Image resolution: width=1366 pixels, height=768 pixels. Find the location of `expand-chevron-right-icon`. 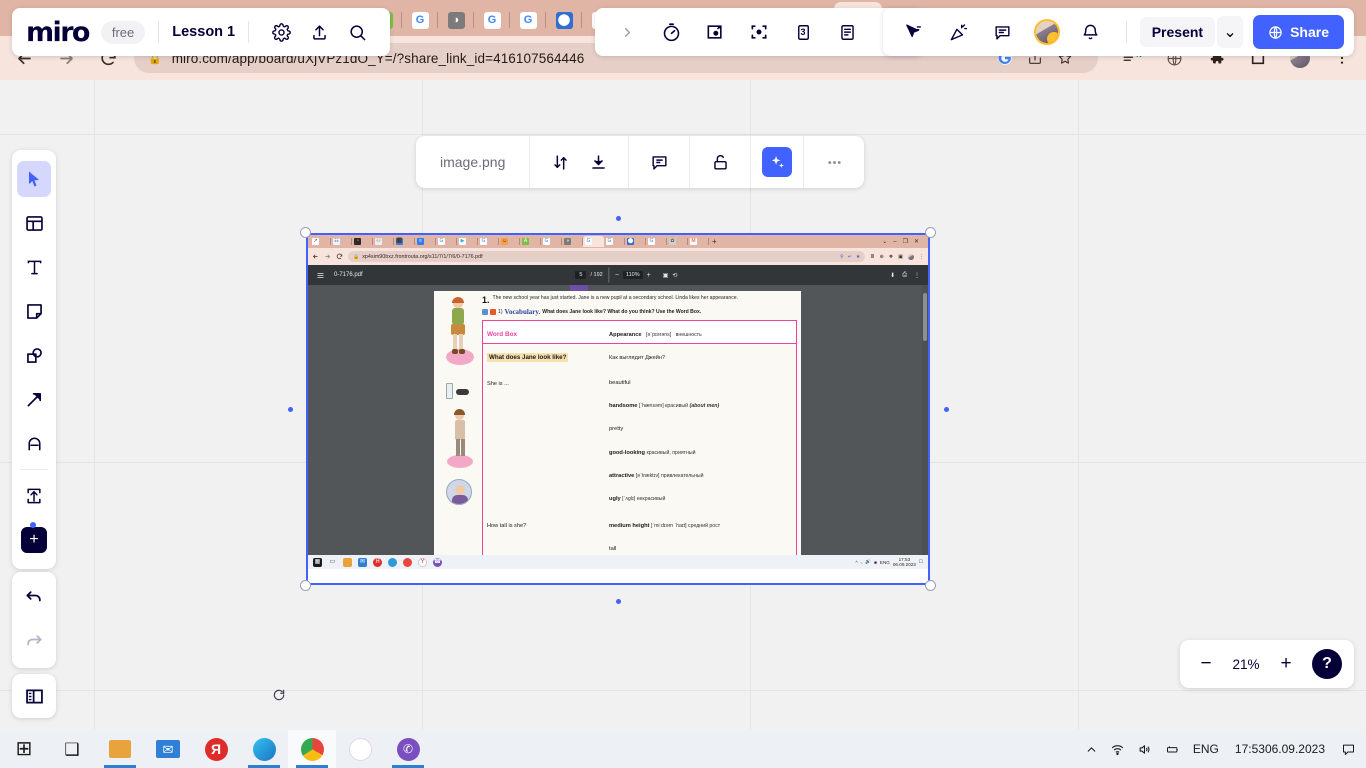

expand-chevron-right-icon is located at coordinates (627, 32).